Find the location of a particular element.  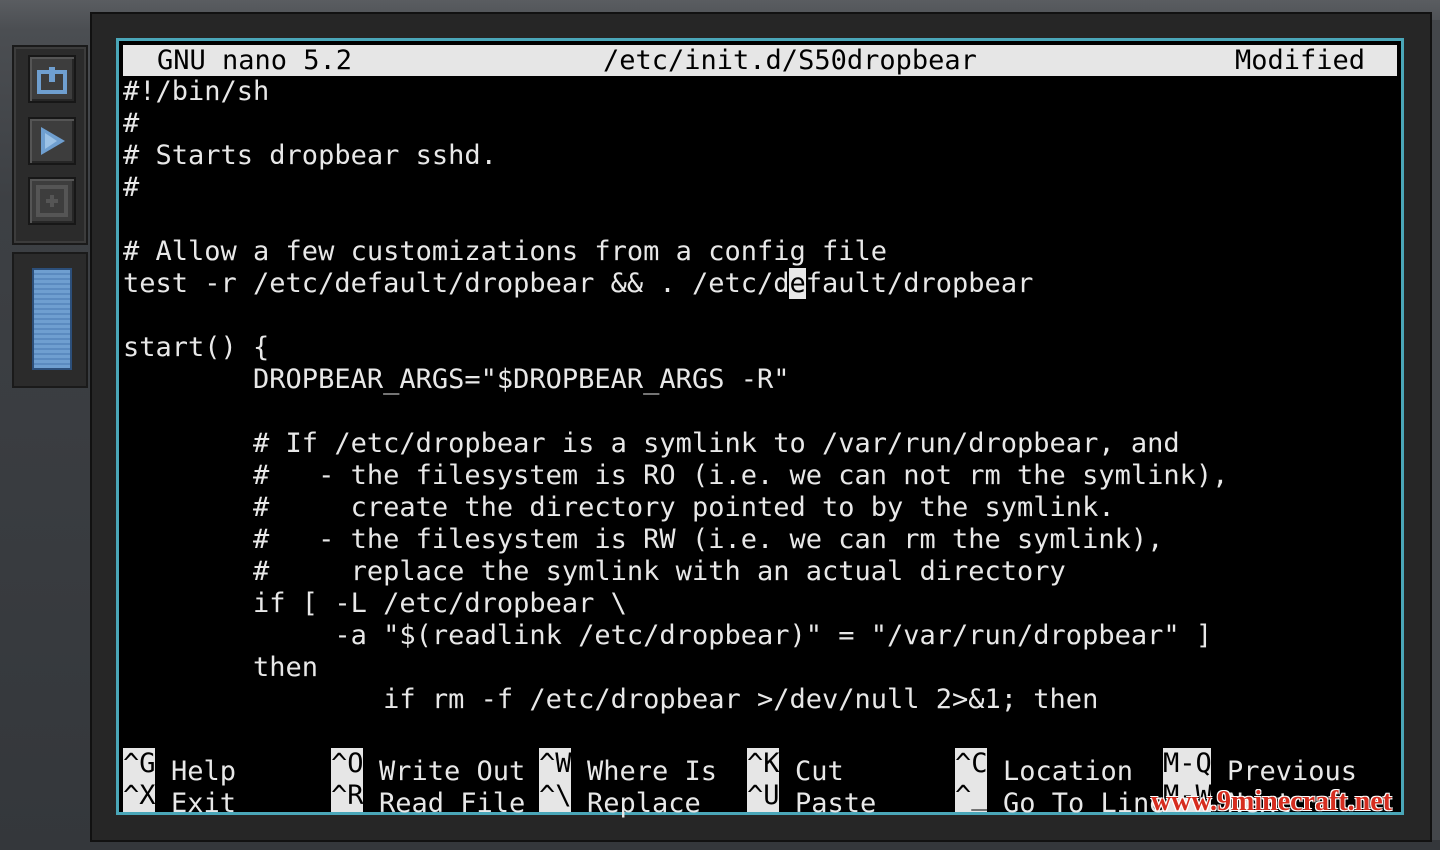

shortcut-key: ^O is located at coordinates (347, 764).